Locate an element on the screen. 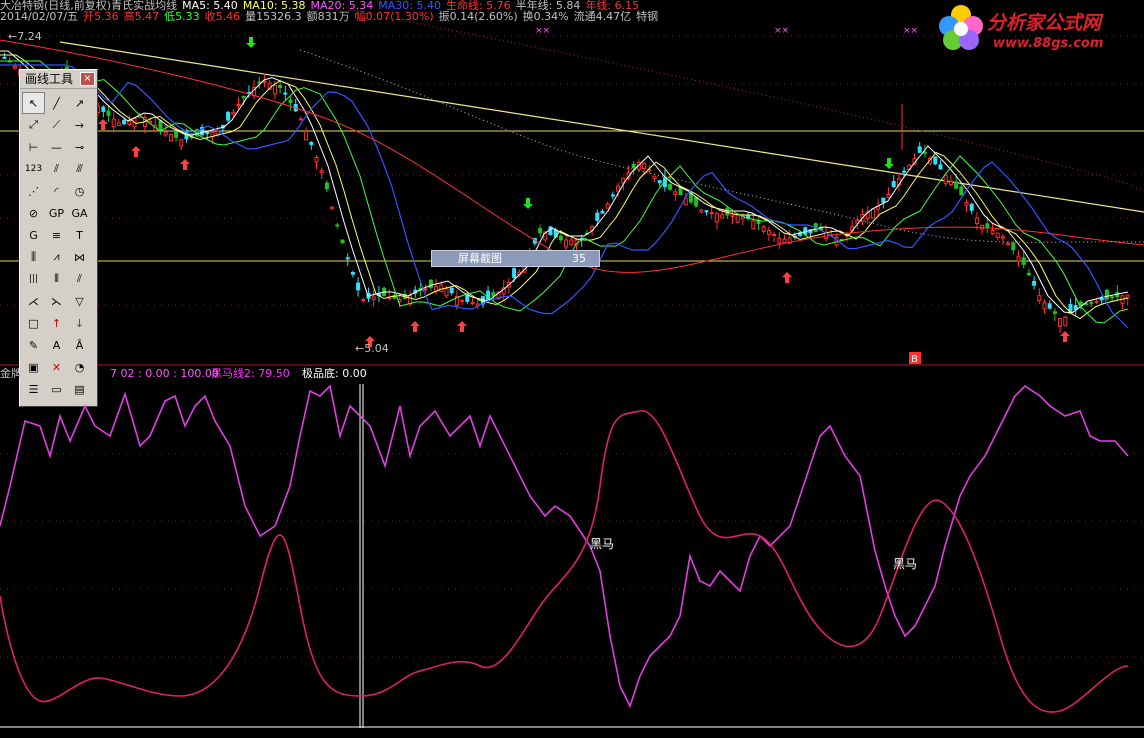 This screenshot has height=738, width=1144. down-arrow-tool-icon: ↓ is located at coordinates (79, 323).